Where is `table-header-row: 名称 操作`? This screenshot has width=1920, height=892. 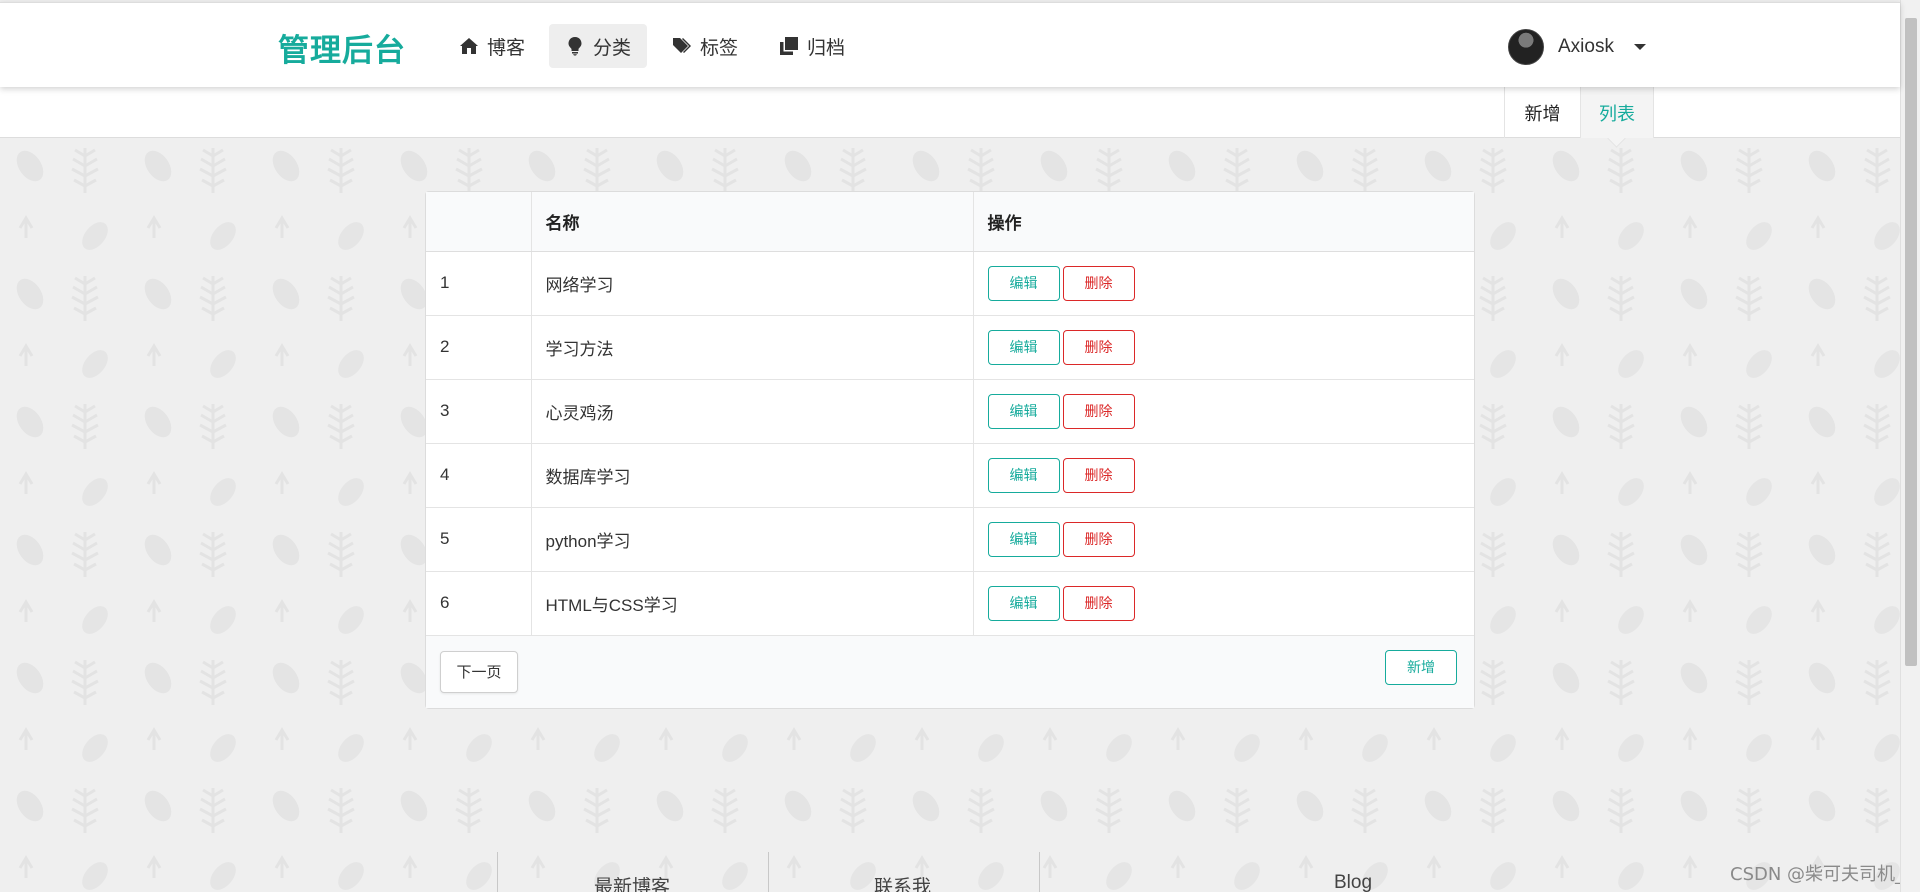 table-header-row: 名称 操作 is located at coordinates (950, 222).